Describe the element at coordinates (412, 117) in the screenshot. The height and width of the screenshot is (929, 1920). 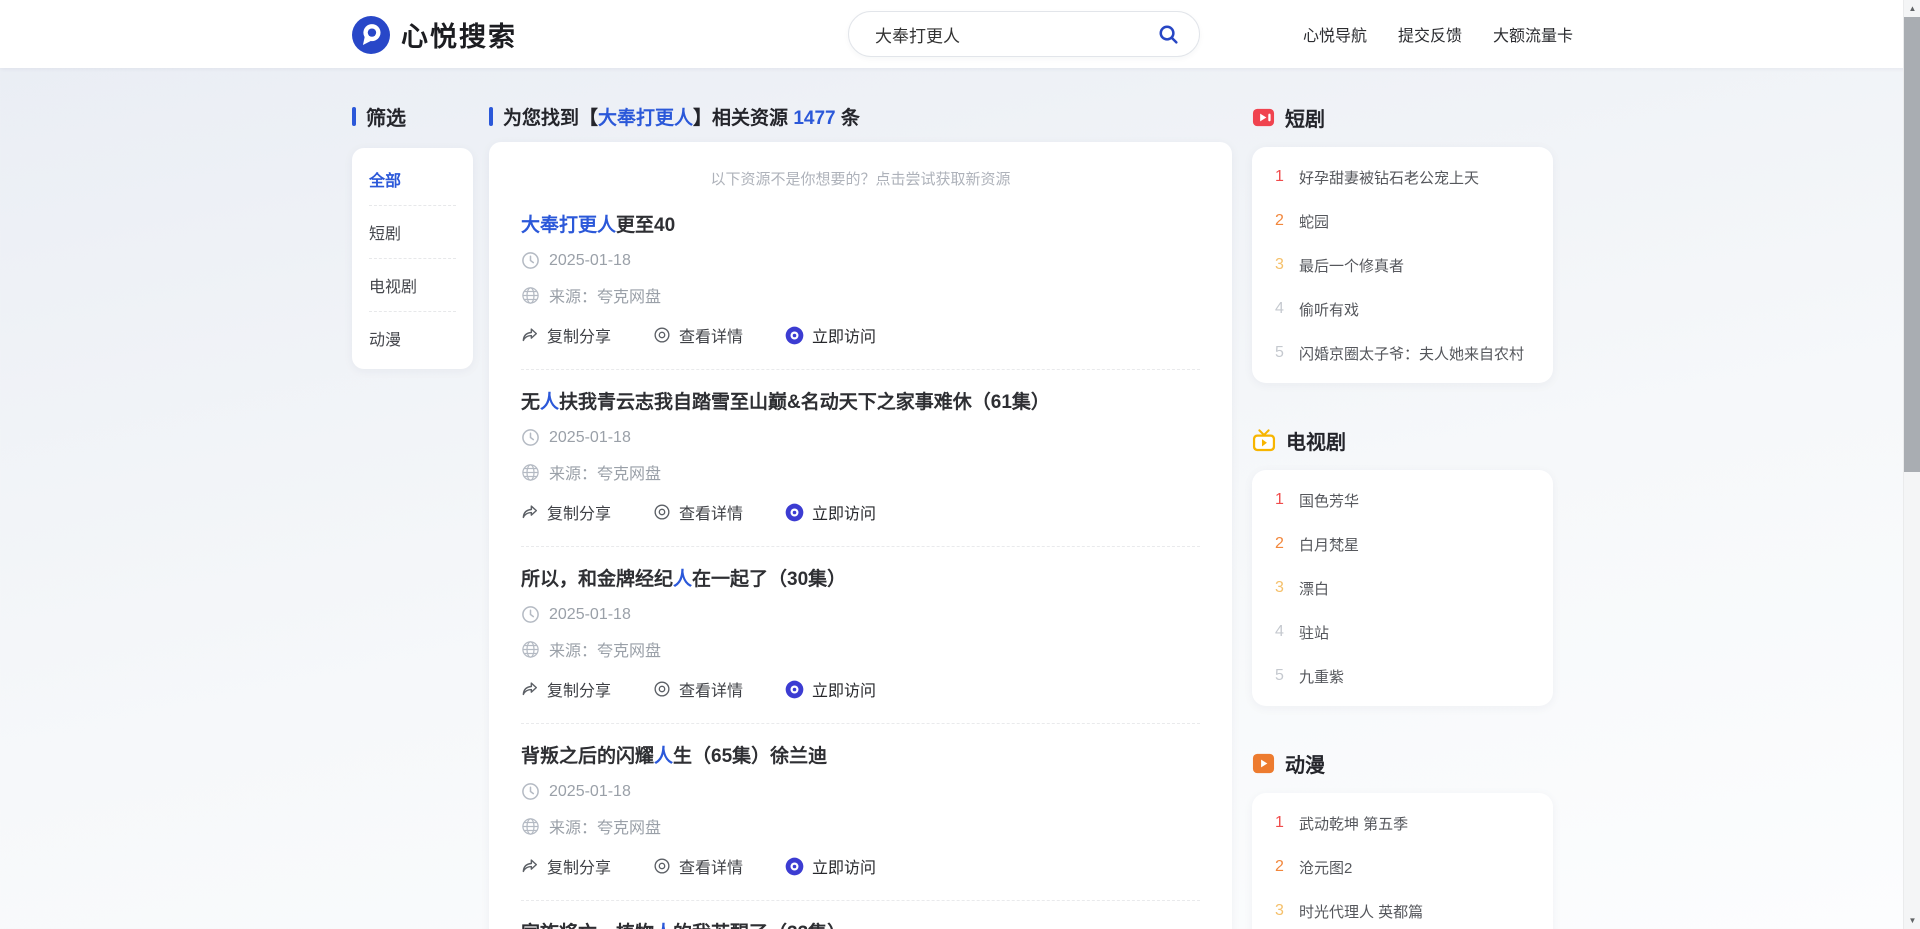
I see `filter-header: 筛选` at that location.